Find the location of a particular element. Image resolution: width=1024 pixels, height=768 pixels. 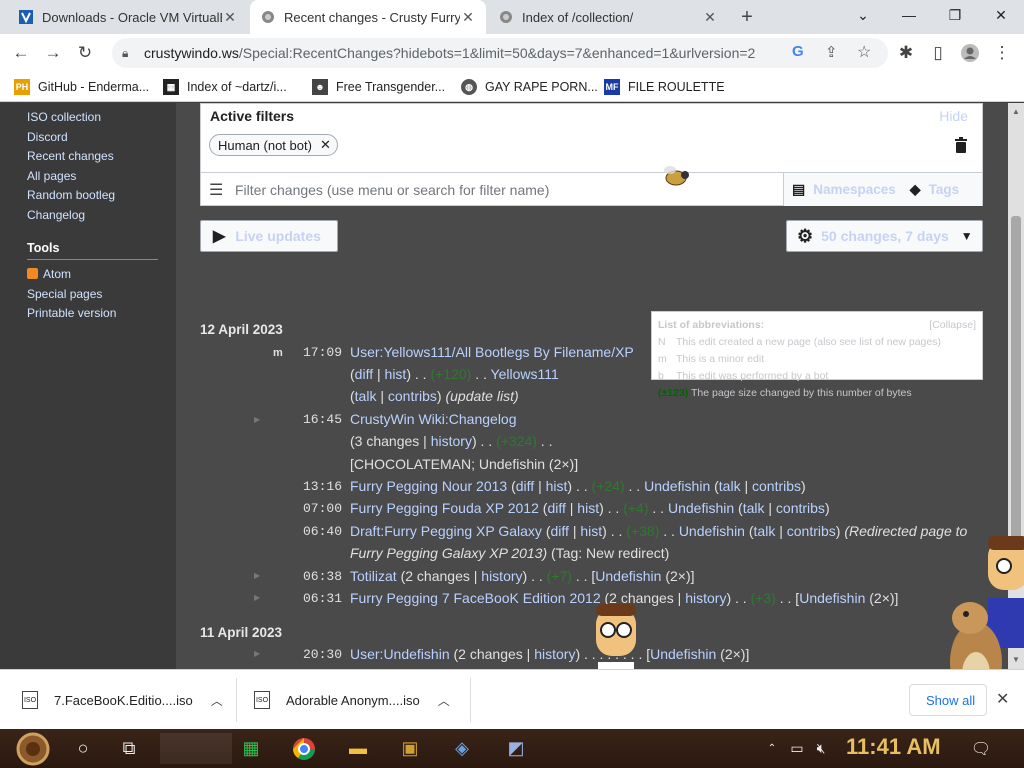

user-link: Yellows111 is located at coordinates (525, 374).